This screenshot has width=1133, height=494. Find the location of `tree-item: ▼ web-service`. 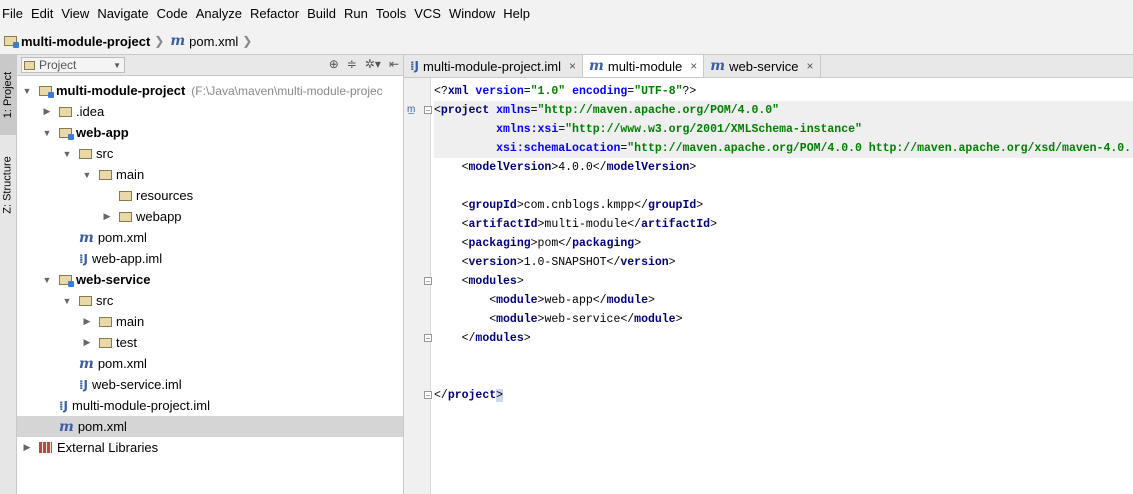

tree-item: ▼ web-service is located at coordinates (210, 279).